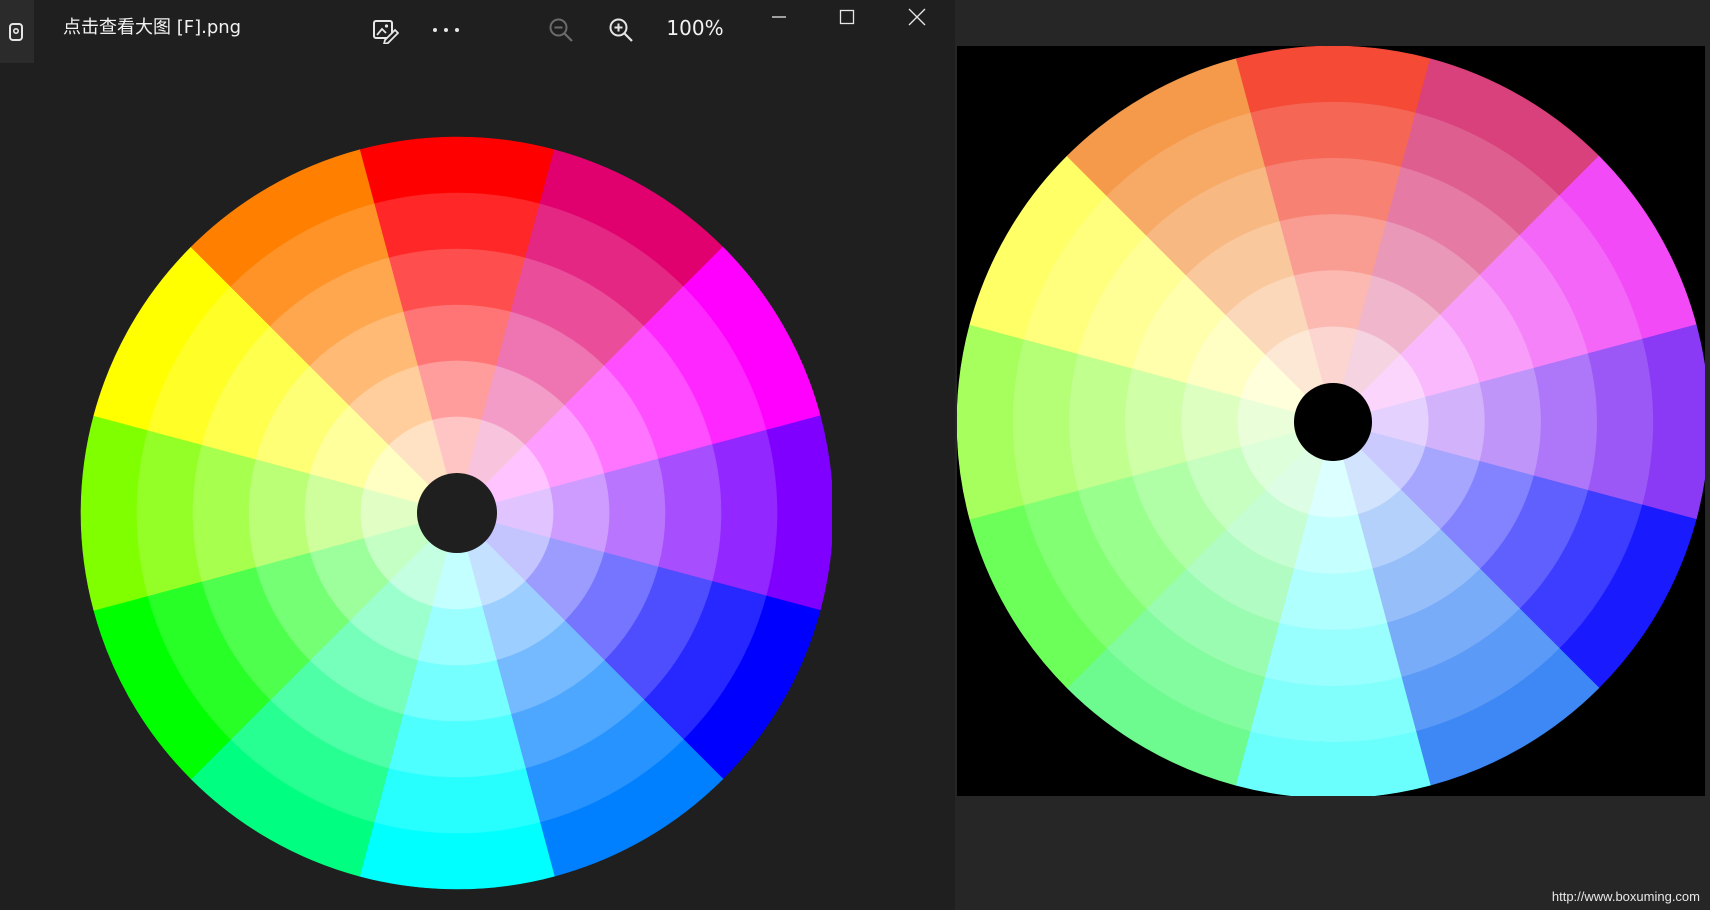 The height and width of the screenshot is (910, 1710). I want to click on close-icon, so click(917, 17).